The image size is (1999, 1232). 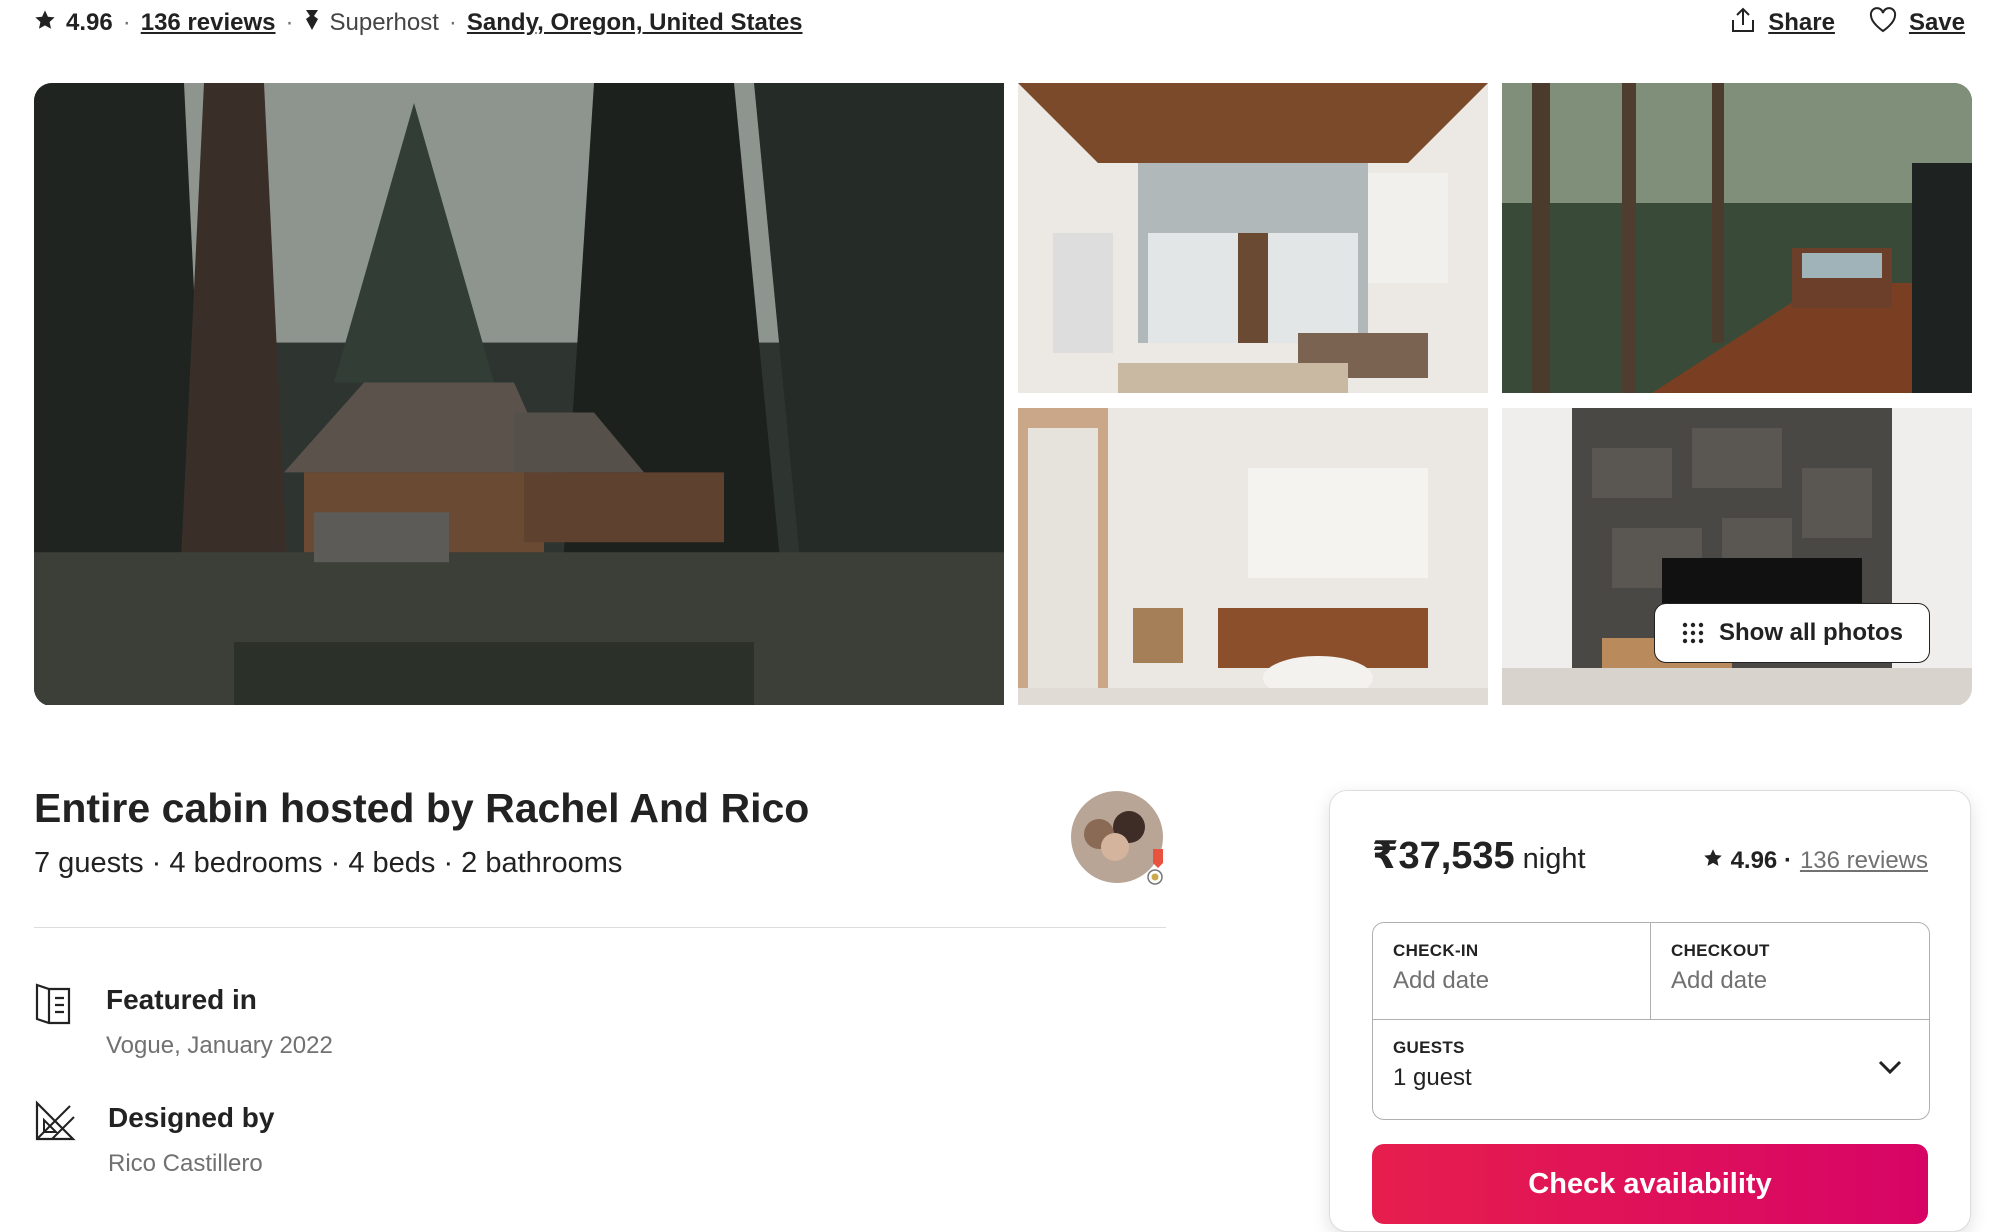 I want to click on save-label: Save, so click(x=1936, y=22).